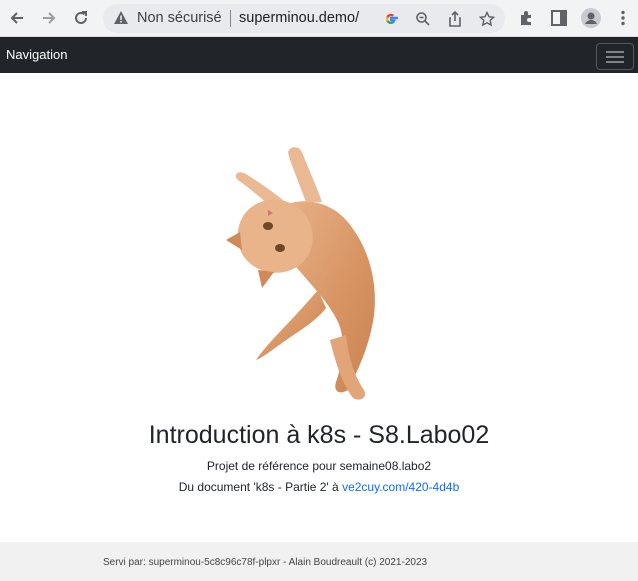  What do you see at coordinates (423, 19) in the screenshot?
I see `zoom-icon` at bounding box center [423, 19].